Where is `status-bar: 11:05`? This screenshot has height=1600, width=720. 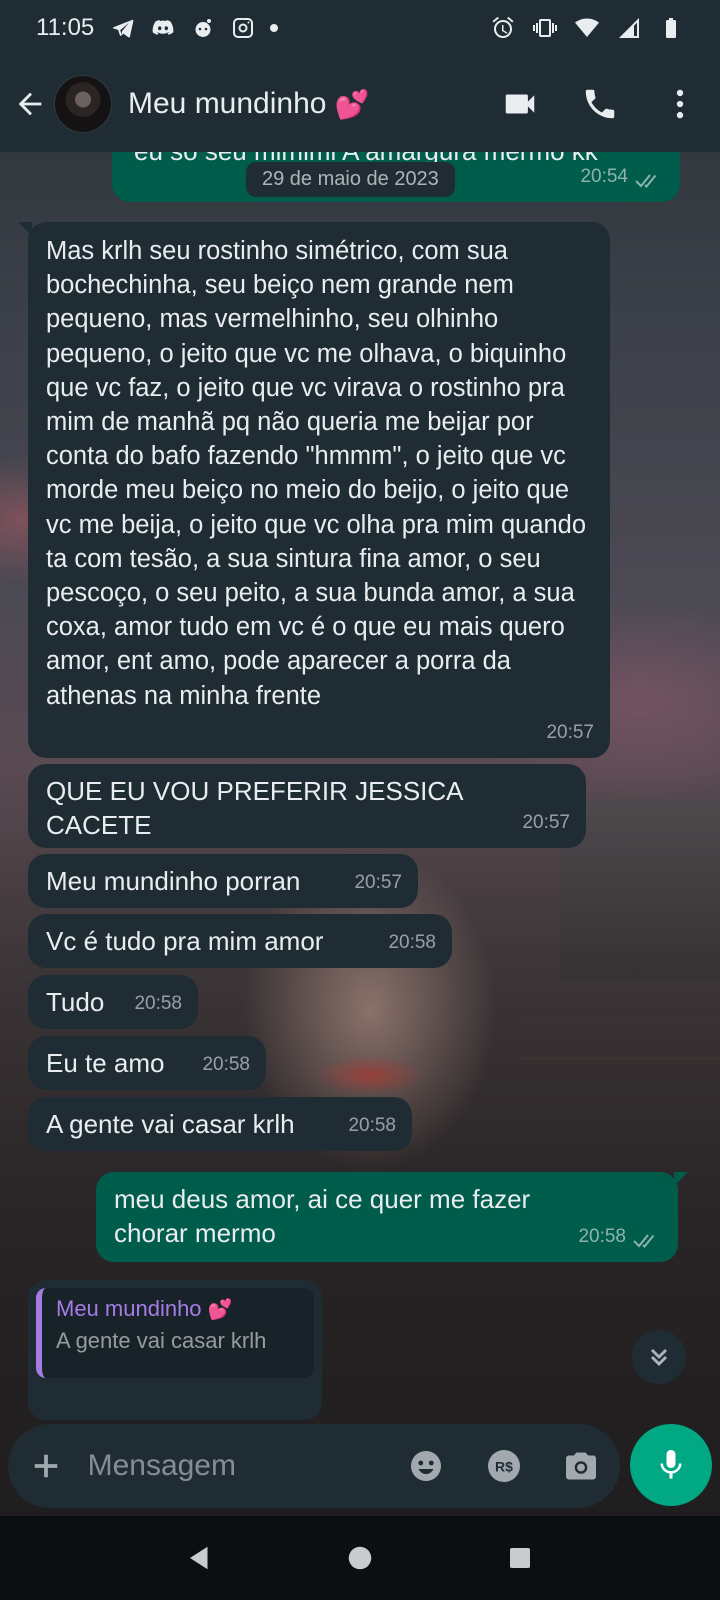 status-bar: 11:05 is located at coordinates (360, 28).